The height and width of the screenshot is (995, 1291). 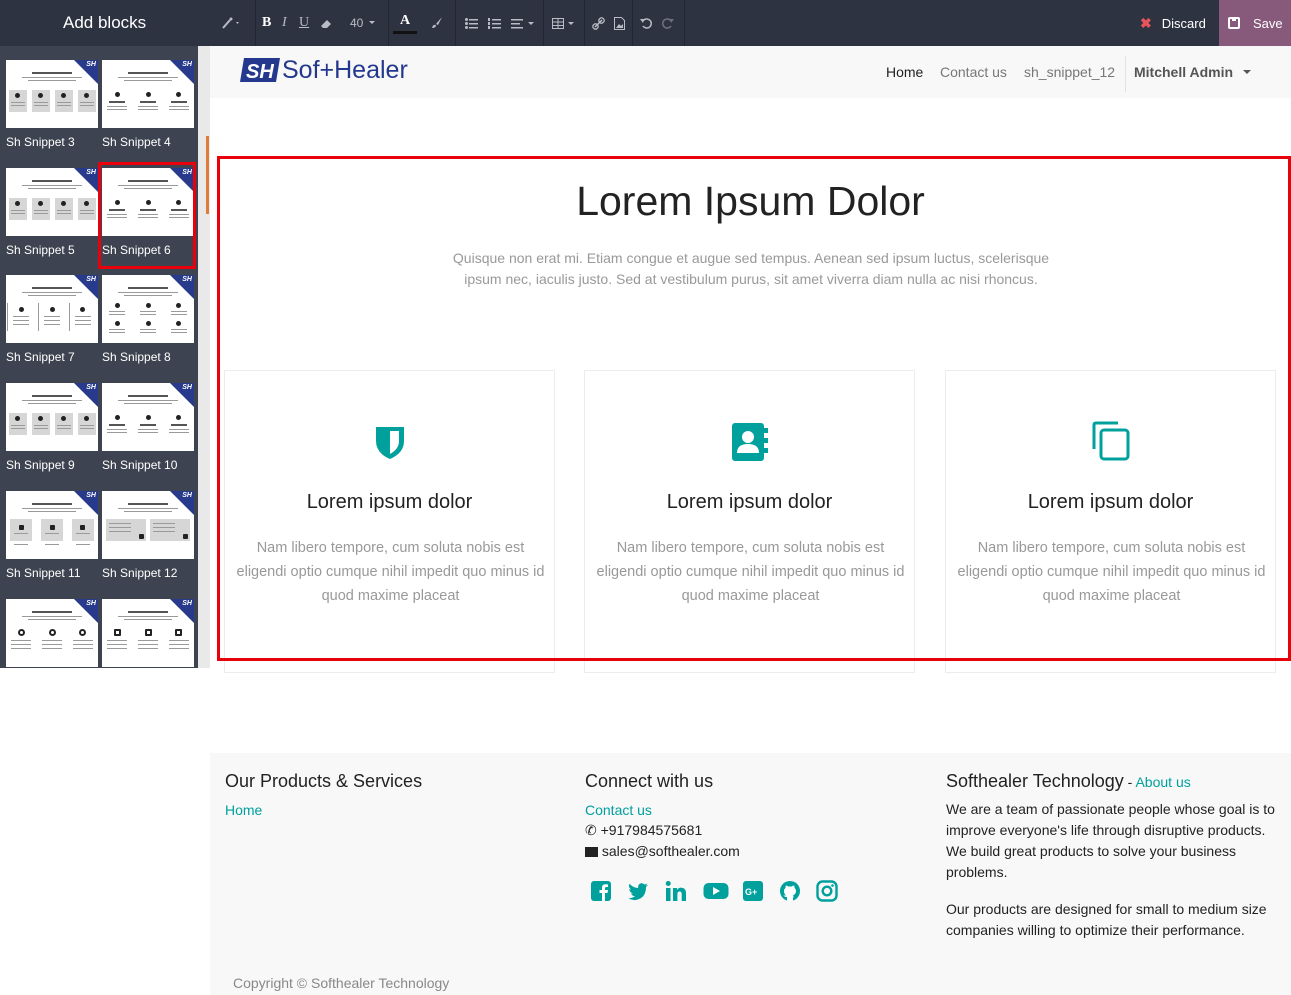 I want to click on nav-sh-snippet-12: sh_snippet_12, so click(x=1069, y=72).